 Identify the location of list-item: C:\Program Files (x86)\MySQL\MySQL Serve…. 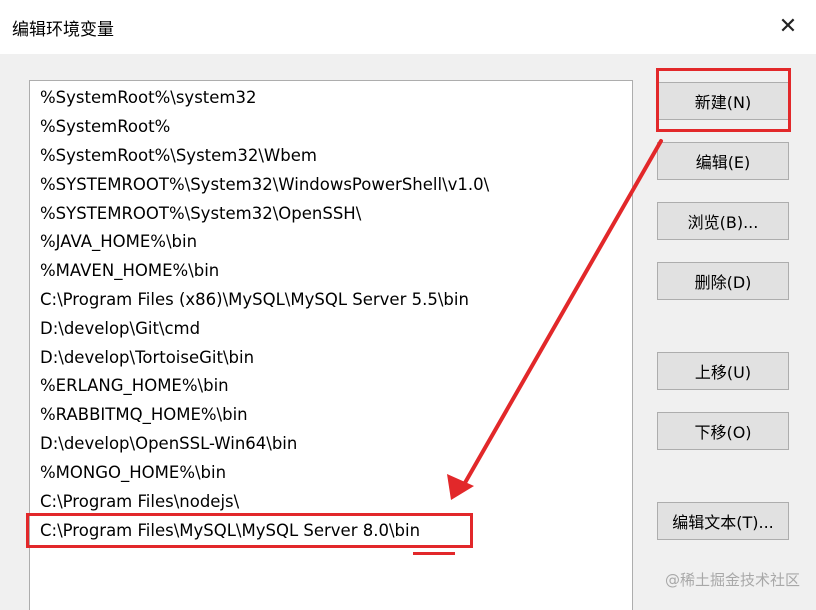
(254, 300).